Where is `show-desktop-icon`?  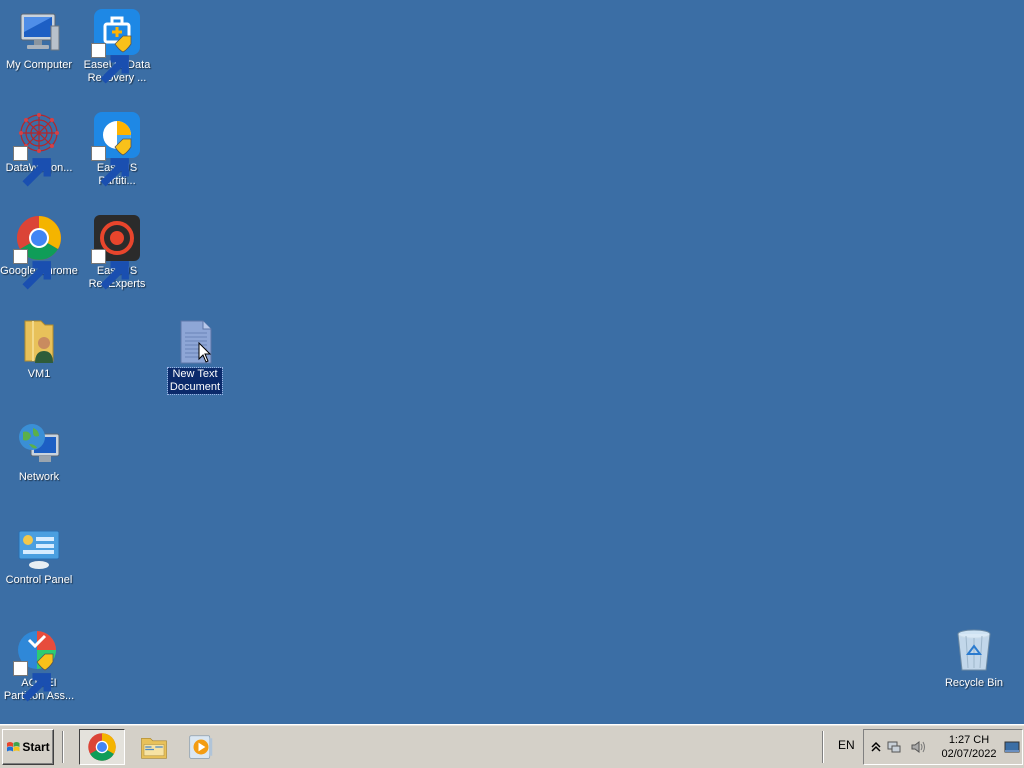 show-desktop-icon is located at coordinates (1012, 747).